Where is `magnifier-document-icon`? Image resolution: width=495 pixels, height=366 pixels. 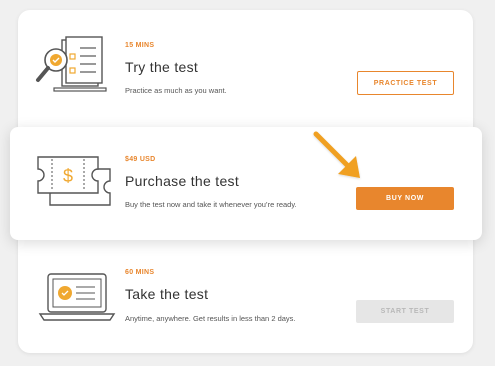 magnifier-document-icon is located at coordinates (71, 64).